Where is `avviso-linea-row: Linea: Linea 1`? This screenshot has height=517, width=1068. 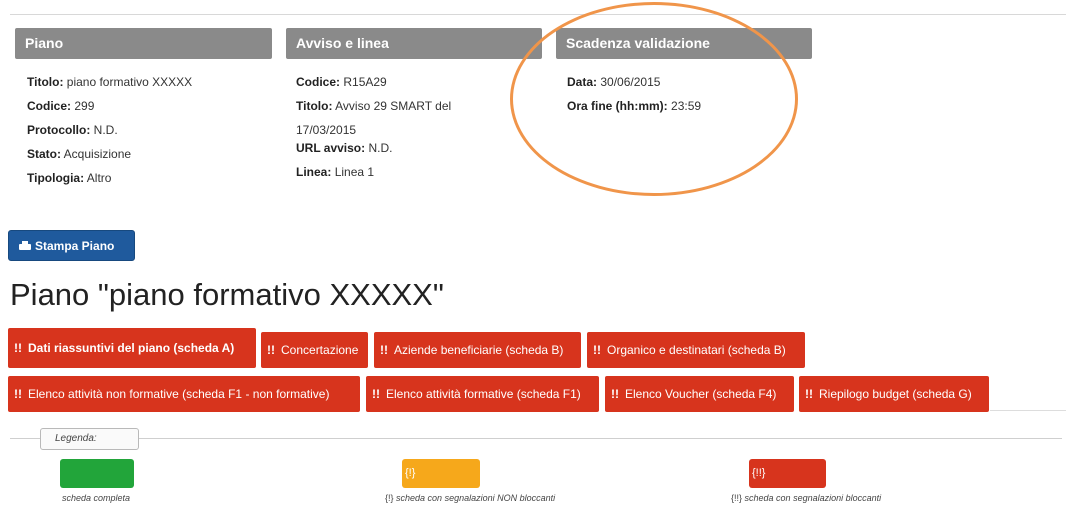
avviso-linea-row: Linea: Linea 1 is located at coordinates (335, 172).